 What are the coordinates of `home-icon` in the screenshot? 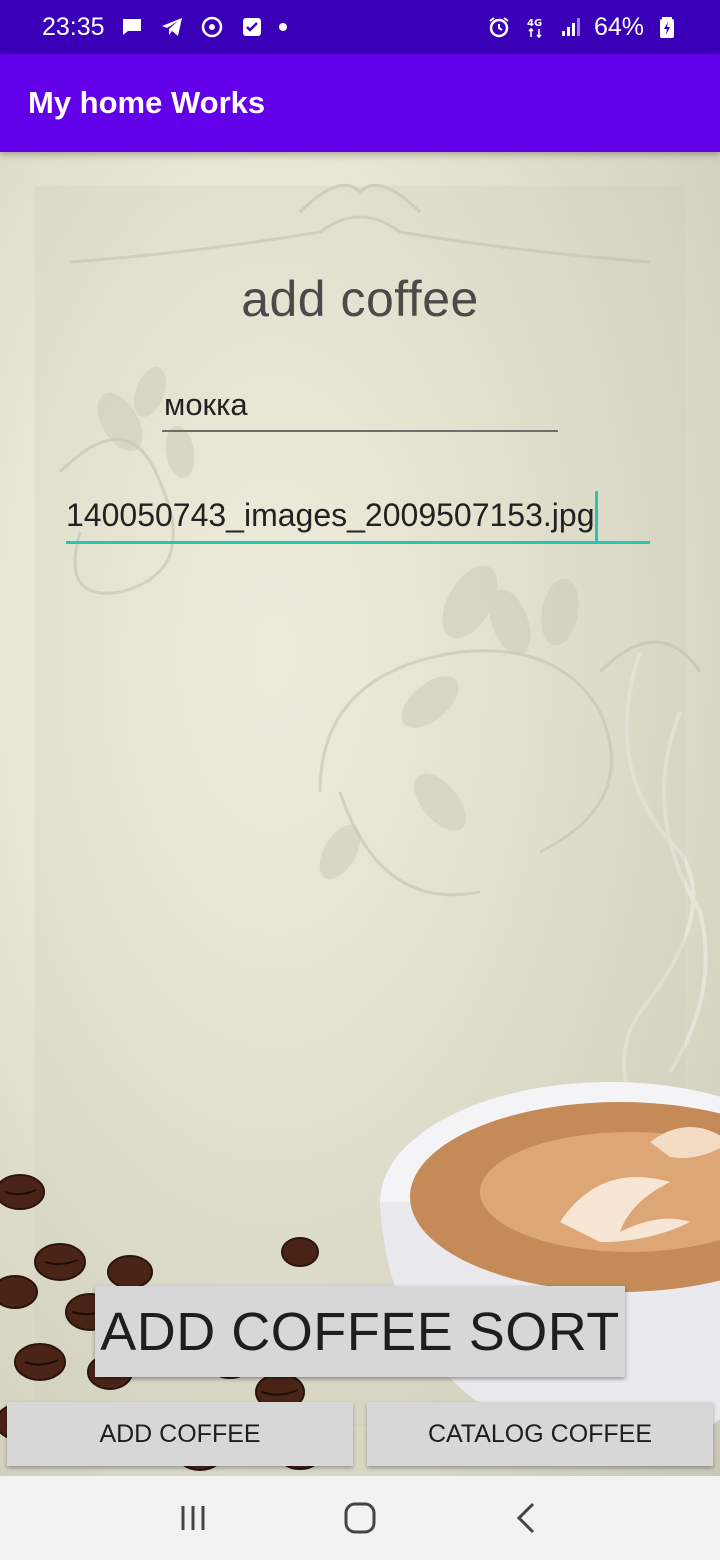 It's located at (360, 1518).